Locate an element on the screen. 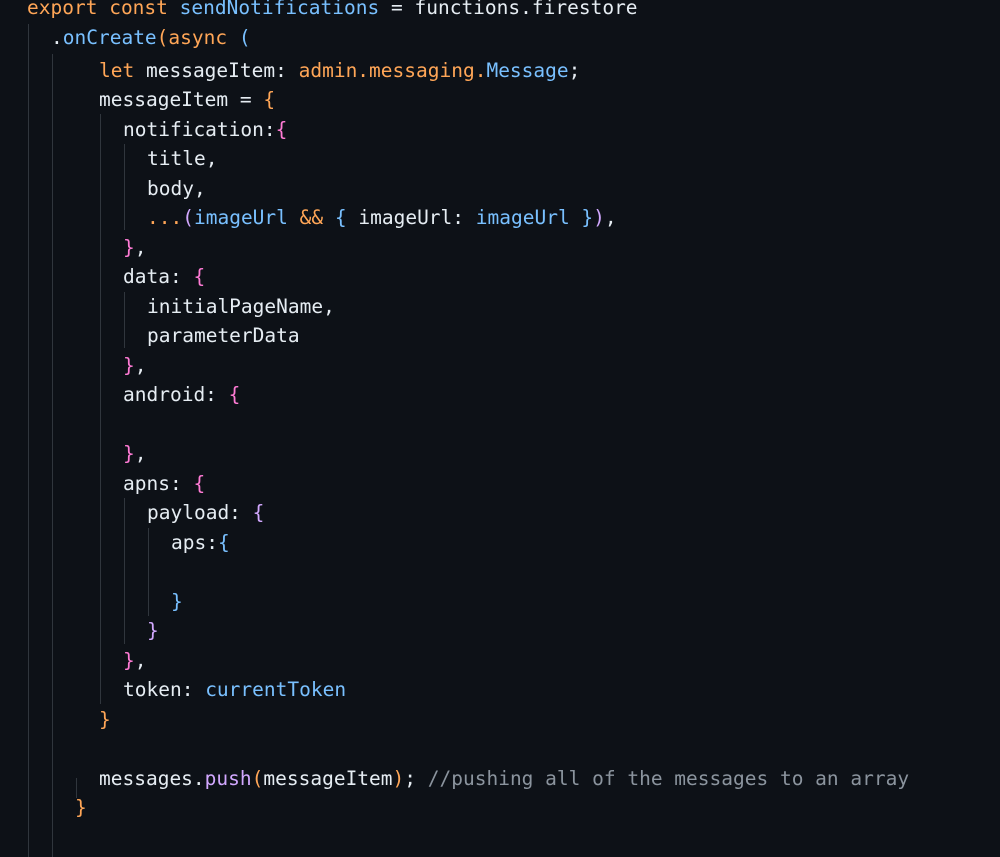 The image size is (1000, 857). key-payload: payload: is located at coordinates (200, 512).